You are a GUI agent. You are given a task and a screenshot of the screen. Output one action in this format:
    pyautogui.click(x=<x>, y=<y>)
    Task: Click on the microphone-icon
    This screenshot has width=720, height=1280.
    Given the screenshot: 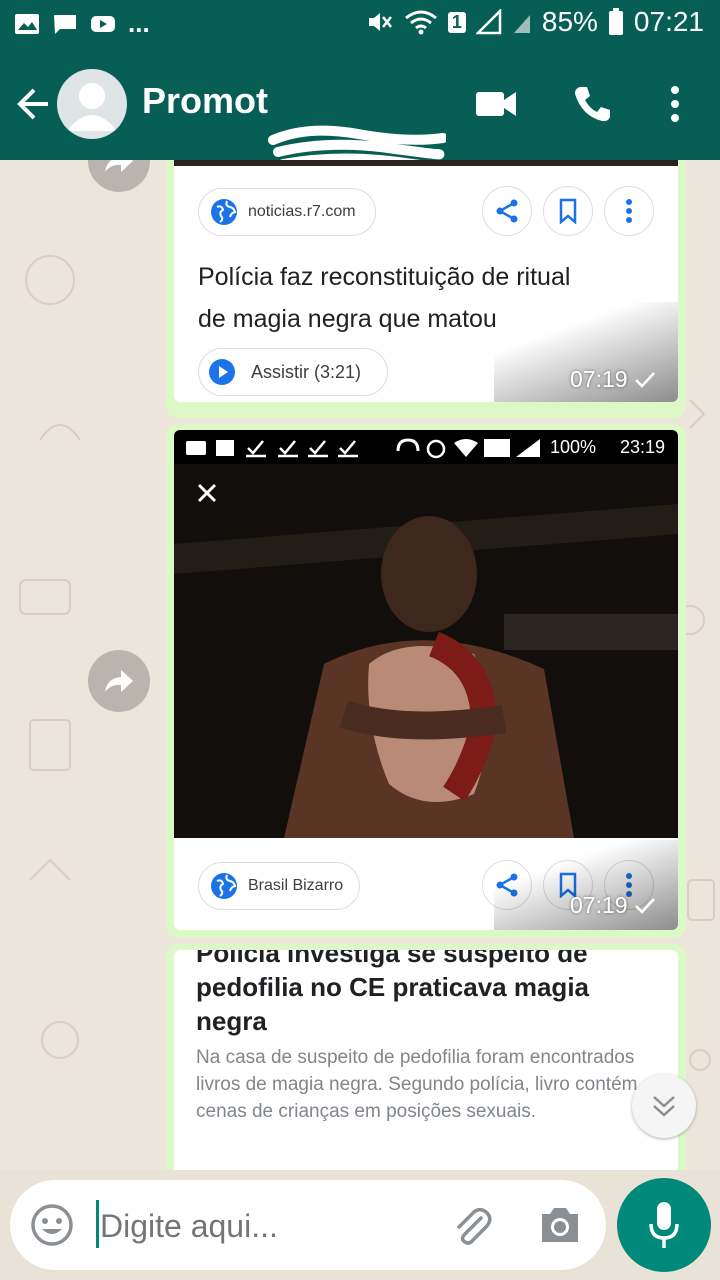 What is the action you would take?
    pyautogui.click(x=664, y=1225)
    